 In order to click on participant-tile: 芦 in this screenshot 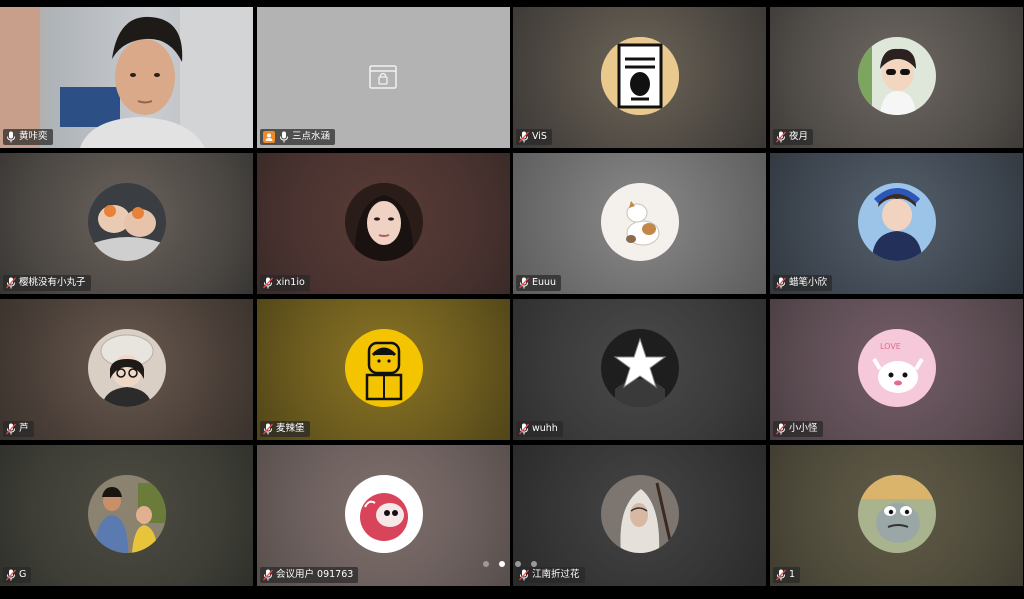, I will do `click(126, 369)`.